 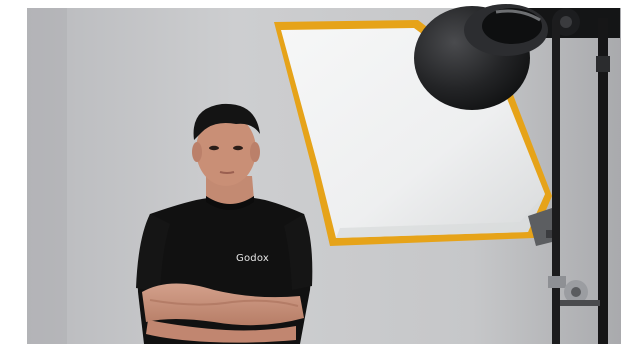 I want to click on shirt-logo-text: Godox, so click(x=252, y=258).